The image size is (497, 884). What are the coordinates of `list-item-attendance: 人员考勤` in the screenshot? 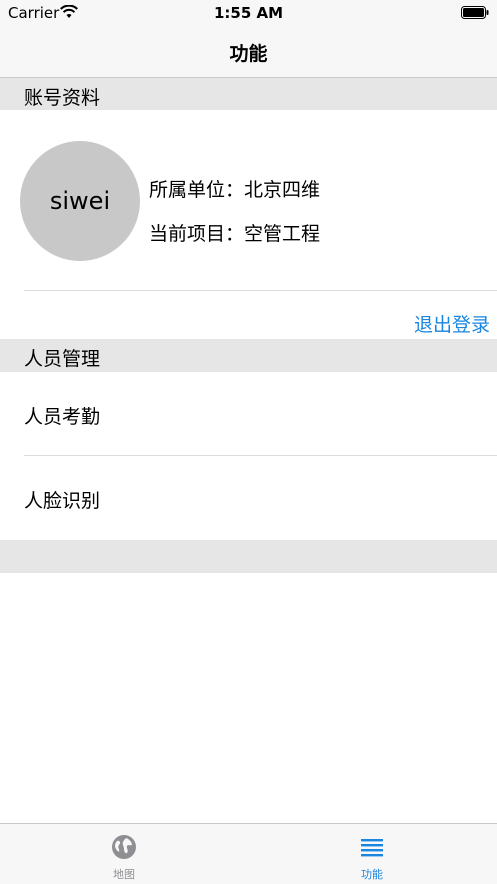 It's located at (248, 413).